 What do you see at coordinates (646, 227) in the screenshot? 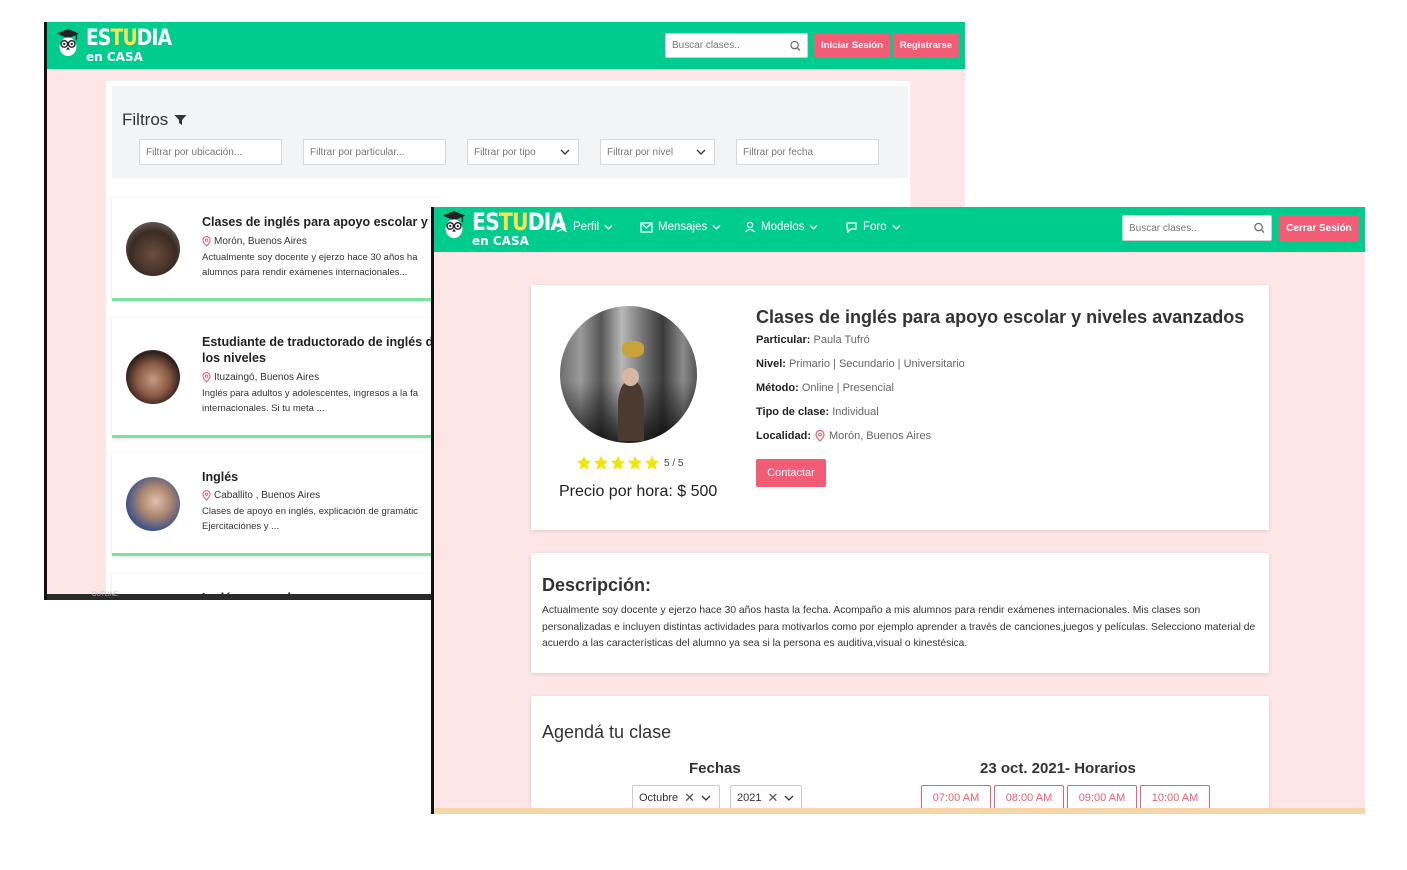
I see `mail-icon` at bounding box center [646, 227].